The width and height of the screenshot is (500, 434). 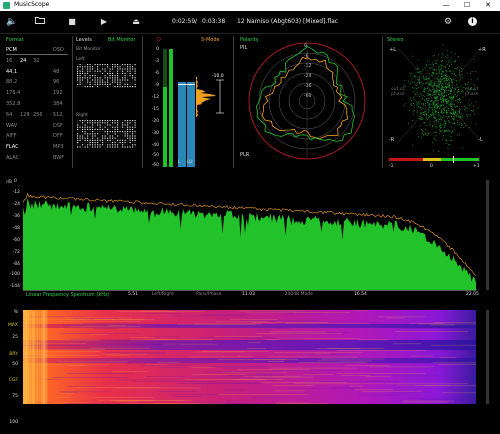 I want to click on eject-icon: ⏏, so click(x=136, y=22).